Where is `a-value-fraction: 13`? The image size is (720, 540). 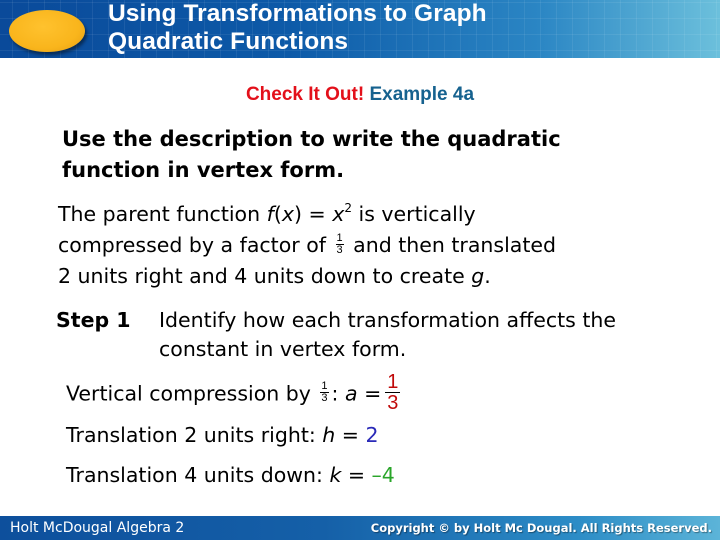 a-value-fraction: 13 is located at coordinates (393, 392).